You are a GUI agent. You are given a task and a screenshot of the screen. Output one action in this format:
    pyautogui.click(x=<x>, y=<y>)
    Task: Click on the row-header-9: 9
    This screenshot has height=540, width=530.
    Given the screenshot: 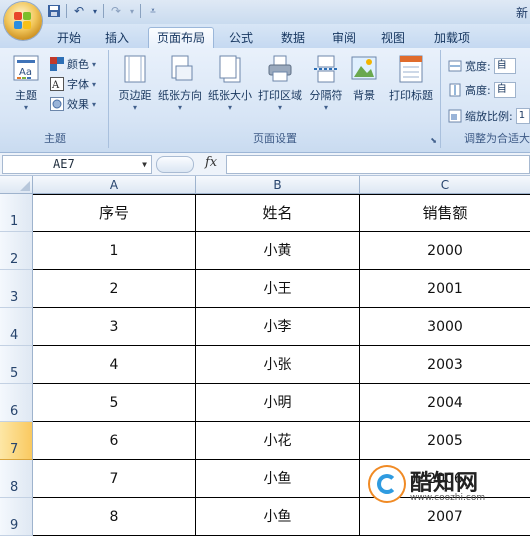 What is the action you would take?
    pyautogui.click(x=16, y=517)
    